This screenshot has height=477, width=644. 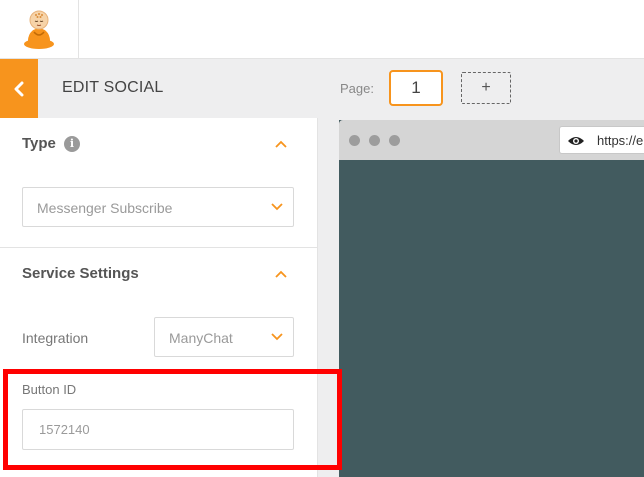 I want to click on chevron-left-icon, so click(x=19, y=88).